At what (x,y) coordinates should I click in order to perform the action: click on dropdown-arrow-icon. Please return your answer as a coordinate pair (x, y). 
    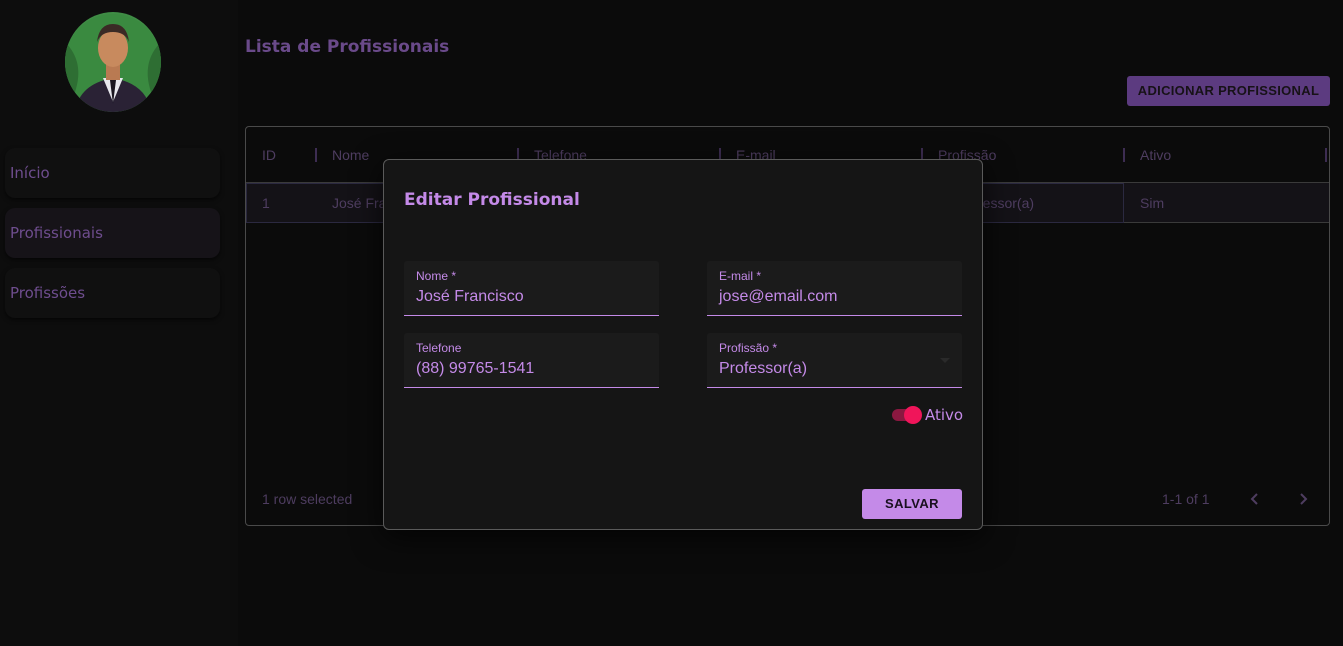
    Looking at the image, I should click on (945, 360).